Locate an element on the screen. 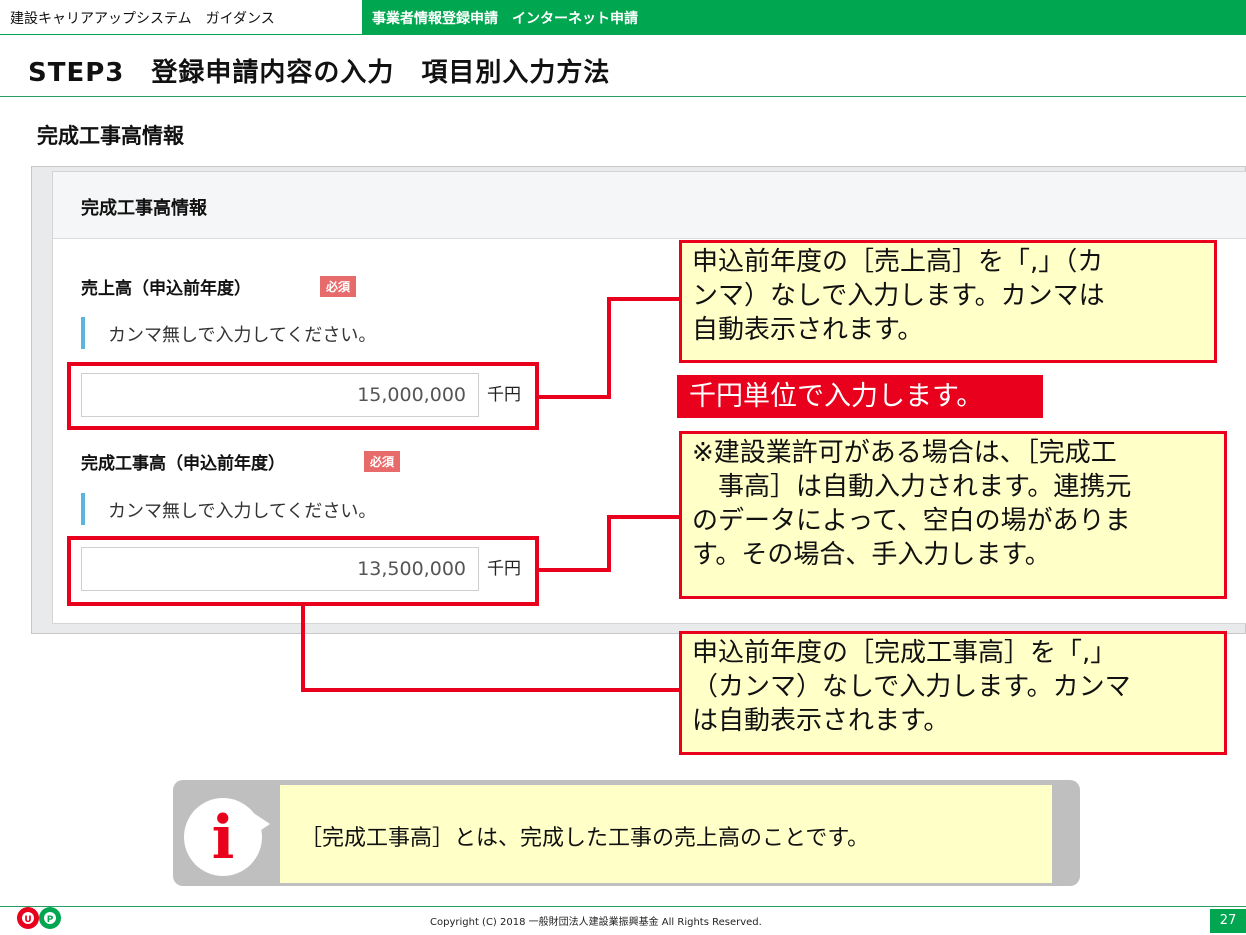 This screenshot has height=935, width=1246. section-title: 事業者情報登録申請 インターネット申請 is located at coordinates (505, 19).